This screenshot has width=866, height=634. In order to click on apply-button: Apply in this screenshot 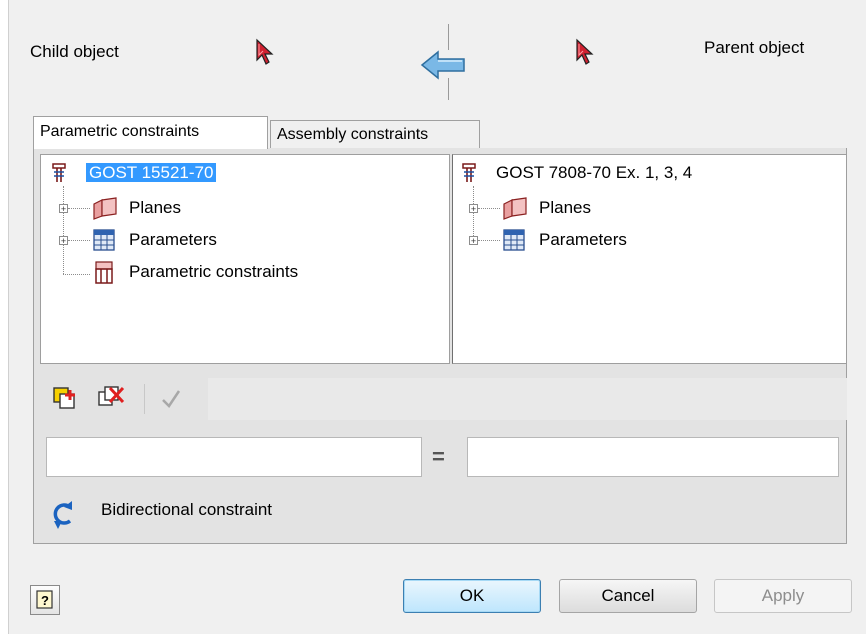, I will do `click(783, 596)`.